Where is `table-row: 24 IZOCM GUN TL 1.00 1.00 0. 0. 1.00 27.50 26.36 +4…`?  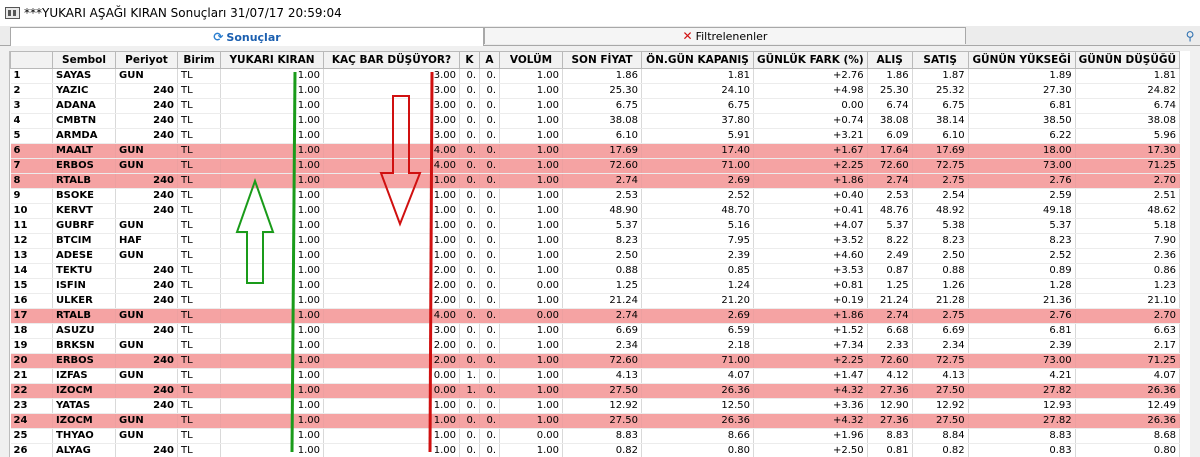 table-row: 24 IZOCM GUN TL 1.00 1.00 0. 0. 1.00 27.50 26.36 +4… is located at coordinates (595, 421).